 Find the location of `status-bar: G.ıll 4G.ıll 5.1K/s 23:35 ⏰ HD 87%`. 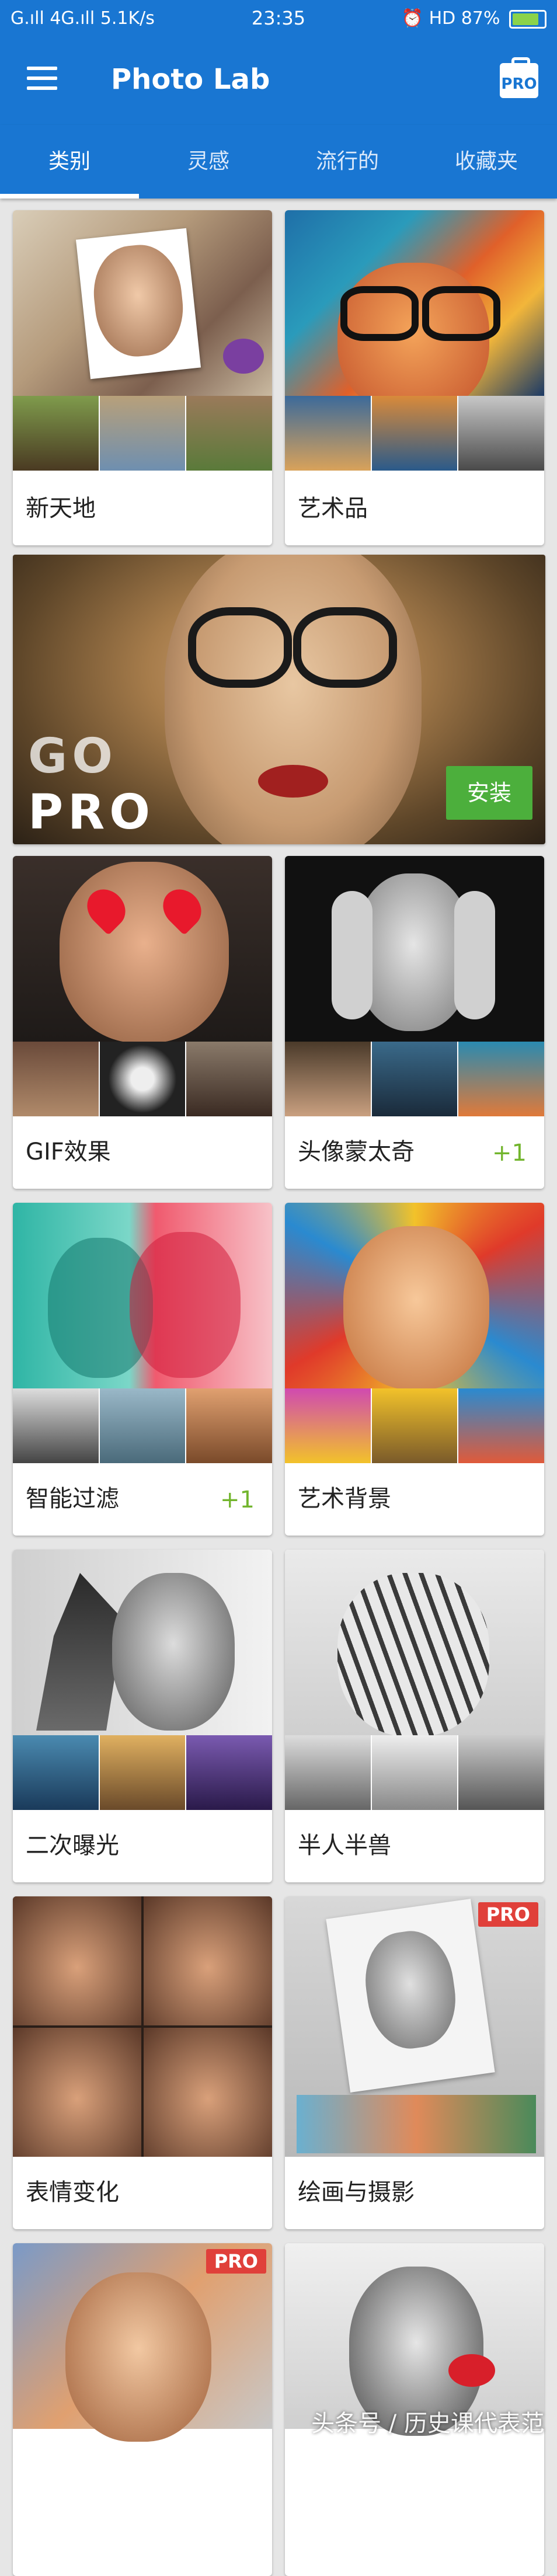

status-bar: G.ıll 4G.ıll 5.1K/s 23:35 ⏰ HD 87% is located at coordinates (278, 18).